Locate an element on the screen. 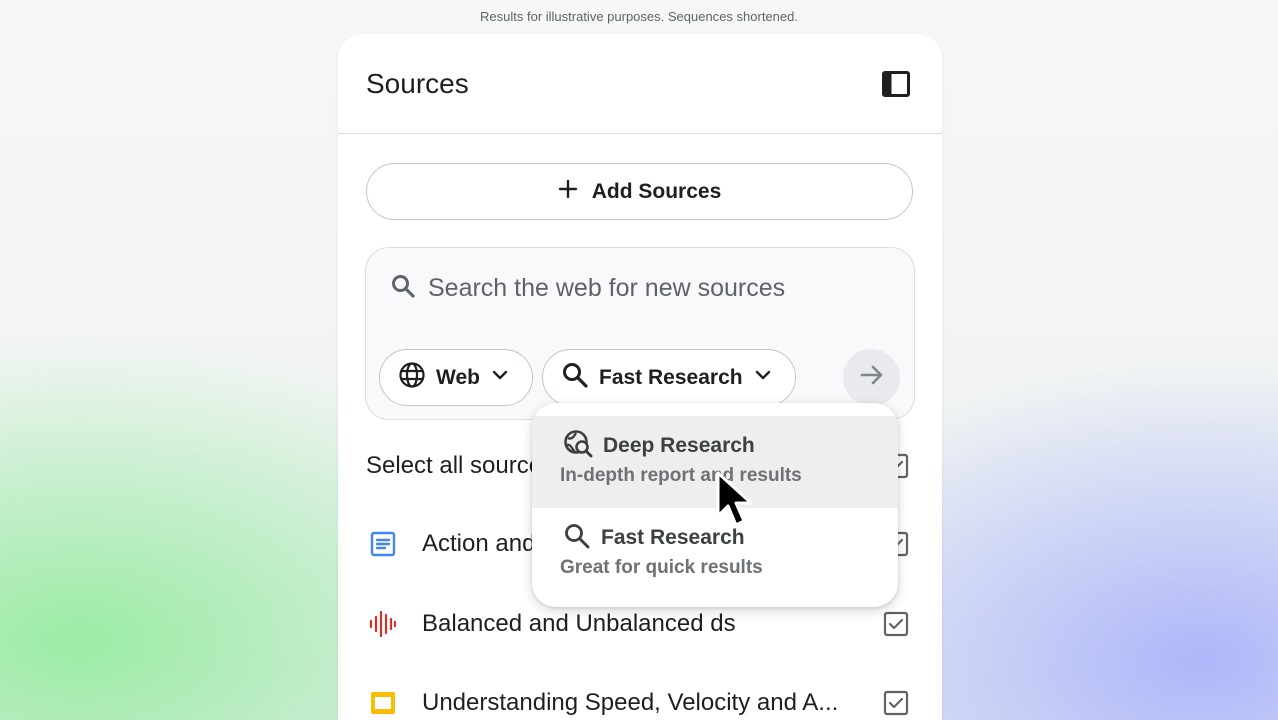  research-mode-label: Fast Research is located at coordinates (671, 377).